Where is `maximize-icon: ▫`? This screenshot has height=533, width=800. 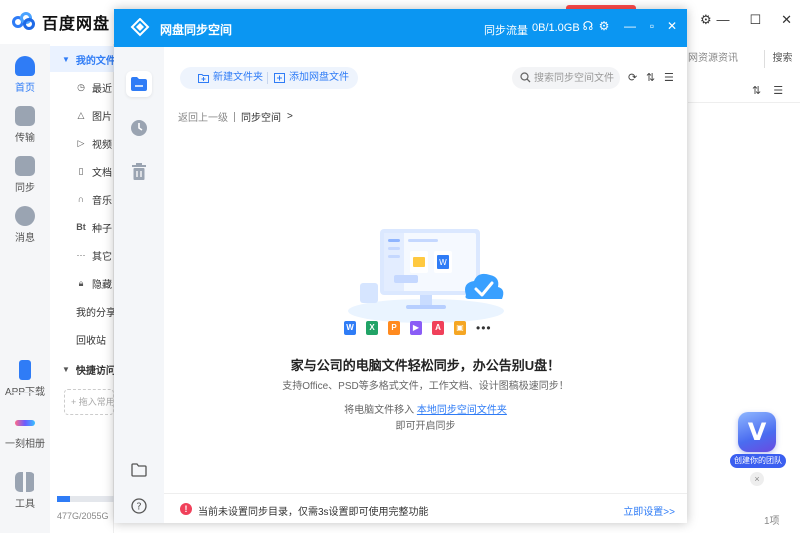 maximize-icon: ▫ is located at coordinates (652, 26).